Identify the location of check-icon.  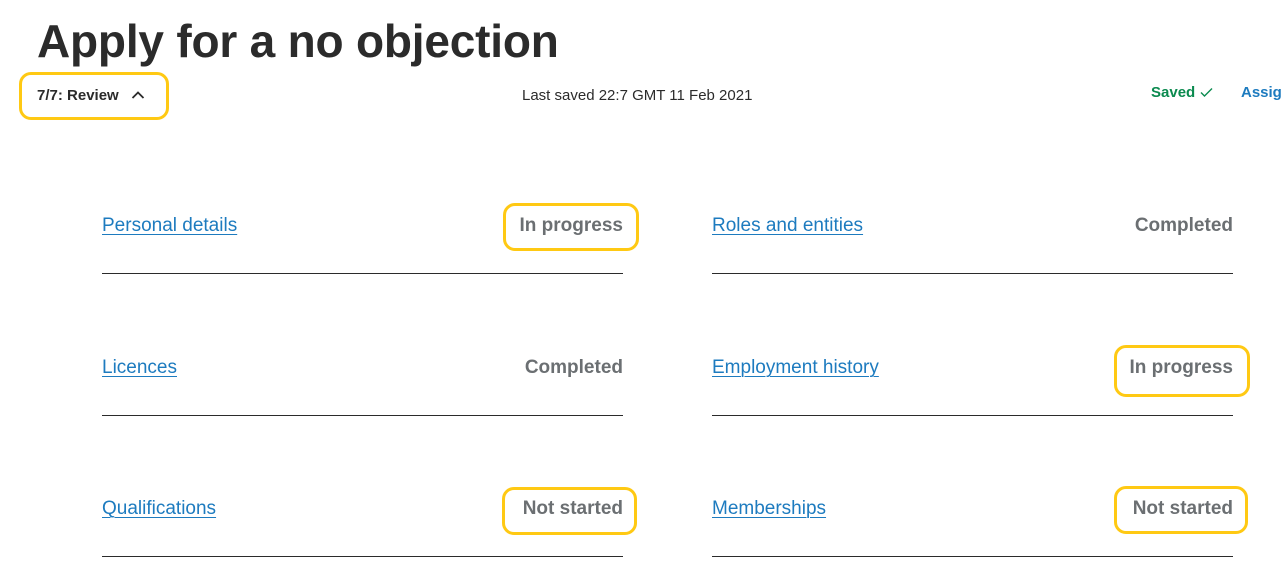
(1206, 92).